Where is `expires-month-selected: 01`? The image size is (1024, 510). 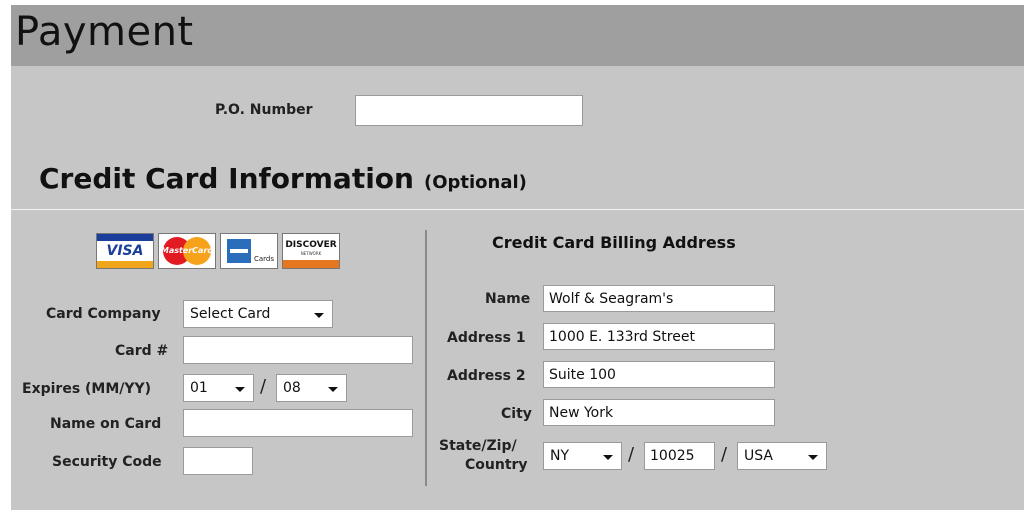 expires-month-selected: 01 is located at coordinates (199, 388).